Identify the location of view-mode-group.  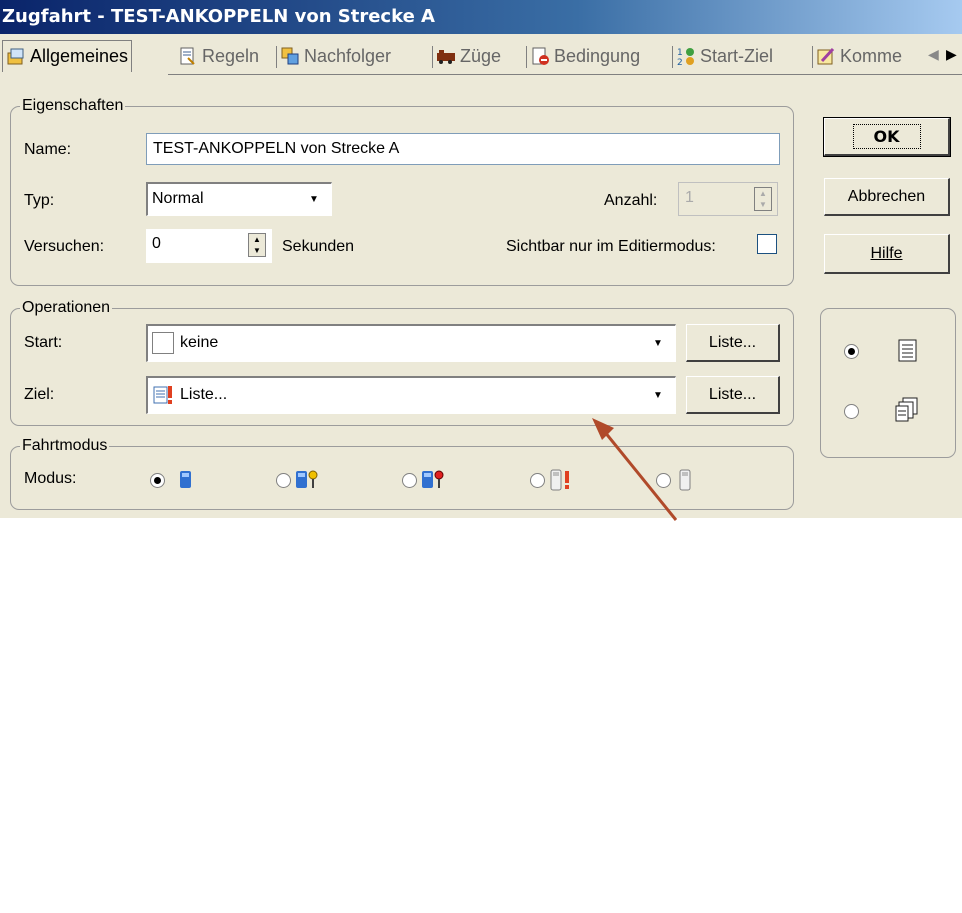
(888, 383).